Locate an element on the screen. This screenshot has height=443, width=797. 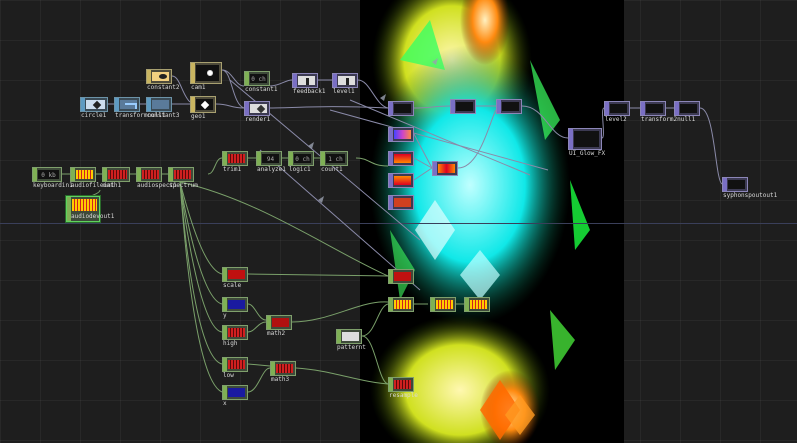
ellipse-icon is located at coordinates (163, 76).